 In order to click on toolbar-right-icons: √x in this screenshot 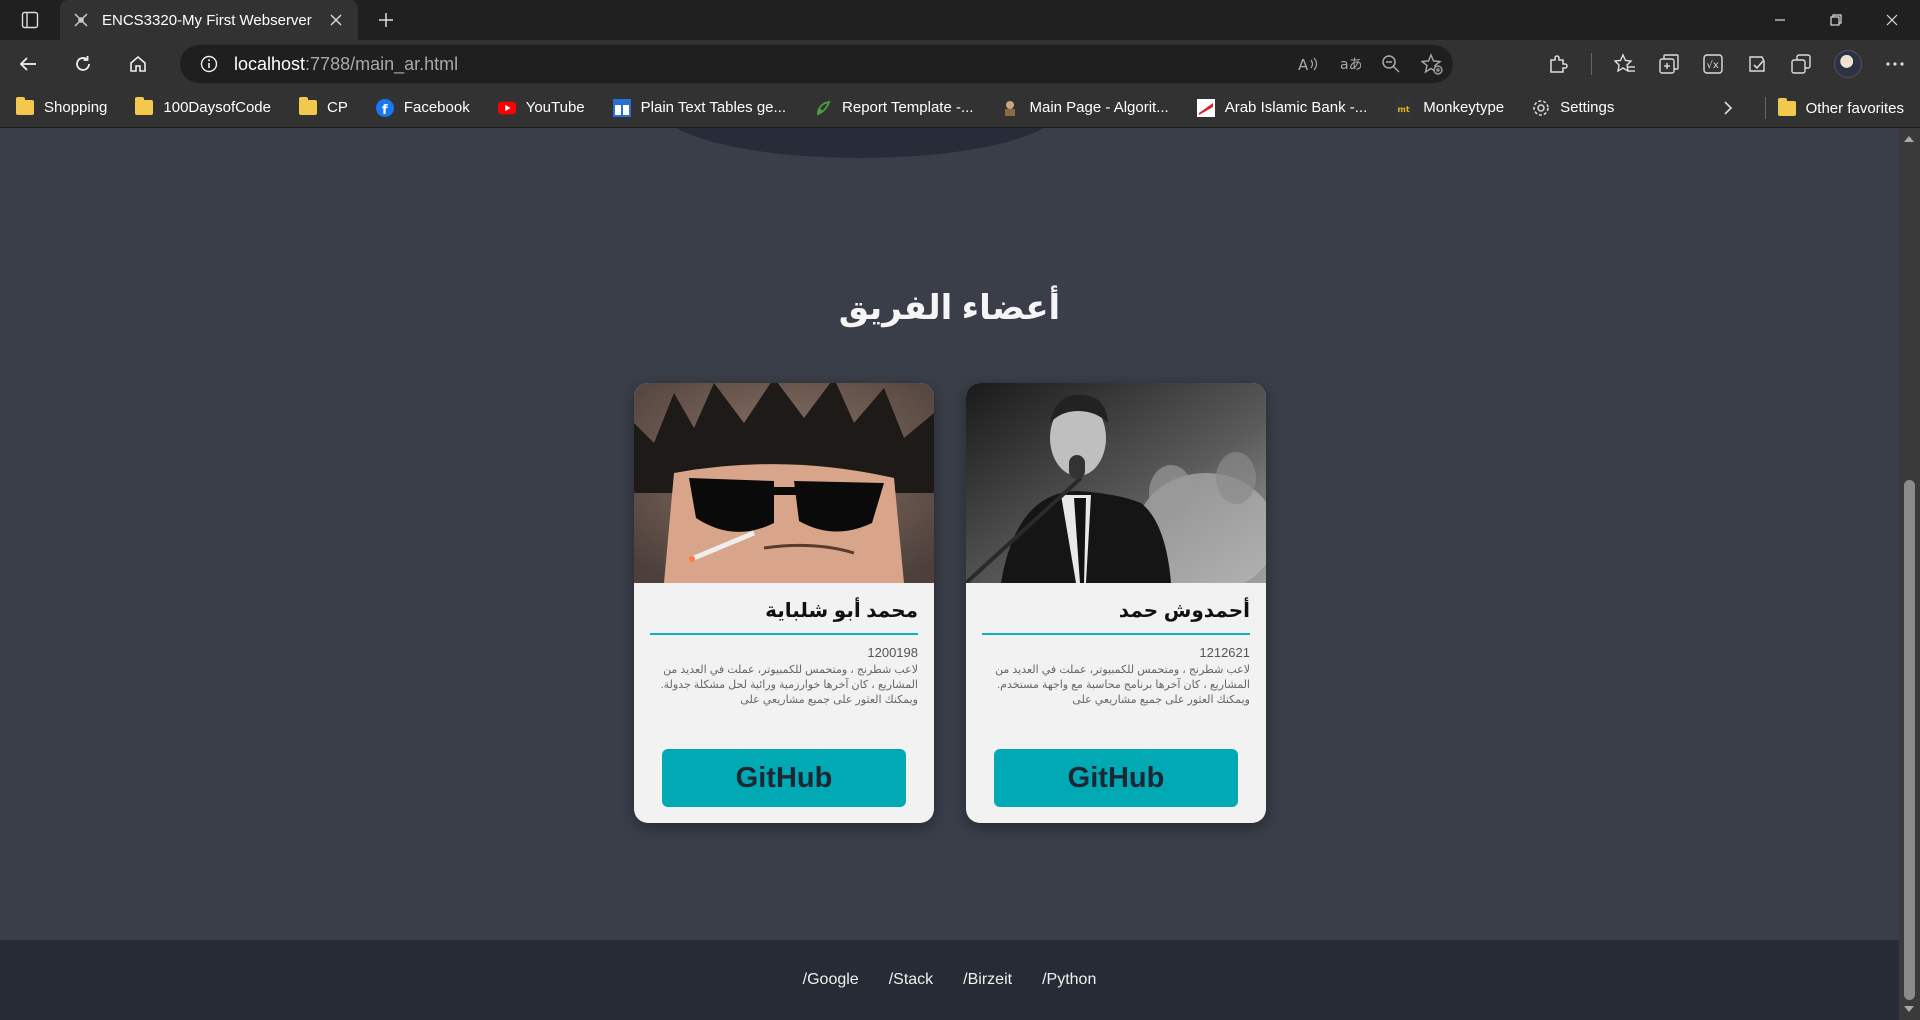, I will do `click(1726, 64)`.